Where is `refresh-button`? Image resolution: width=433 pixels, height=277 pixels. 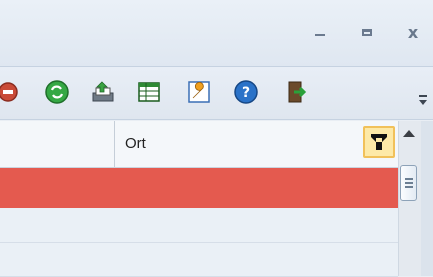
refresh-button is located at coordinates (57, 92).